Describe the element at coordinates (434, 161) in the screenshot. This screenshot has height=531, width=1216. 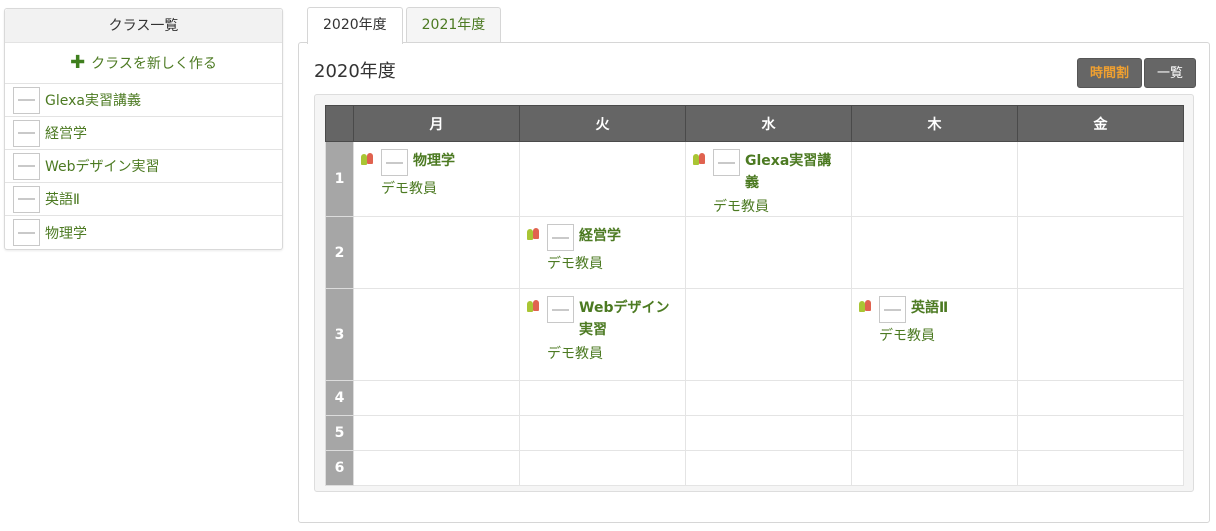
I see `lesson-name-link: 物理学` at that location.